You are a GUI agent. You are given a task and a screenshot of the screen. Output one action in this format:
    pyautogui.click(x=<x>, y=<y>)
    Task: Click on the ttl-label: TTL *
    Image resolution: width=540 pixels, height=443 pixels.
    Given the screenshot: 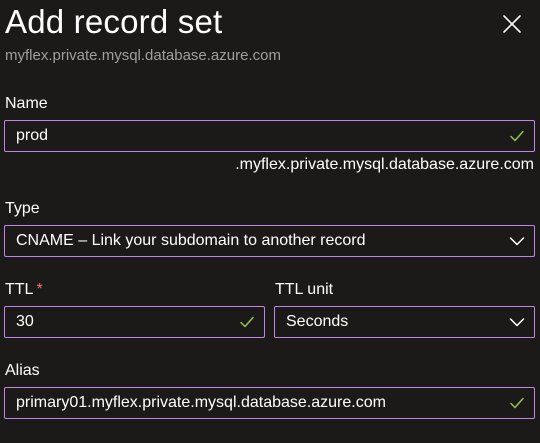 What is the action you would take?
    pyautogui.click(x=24, y=290)
    